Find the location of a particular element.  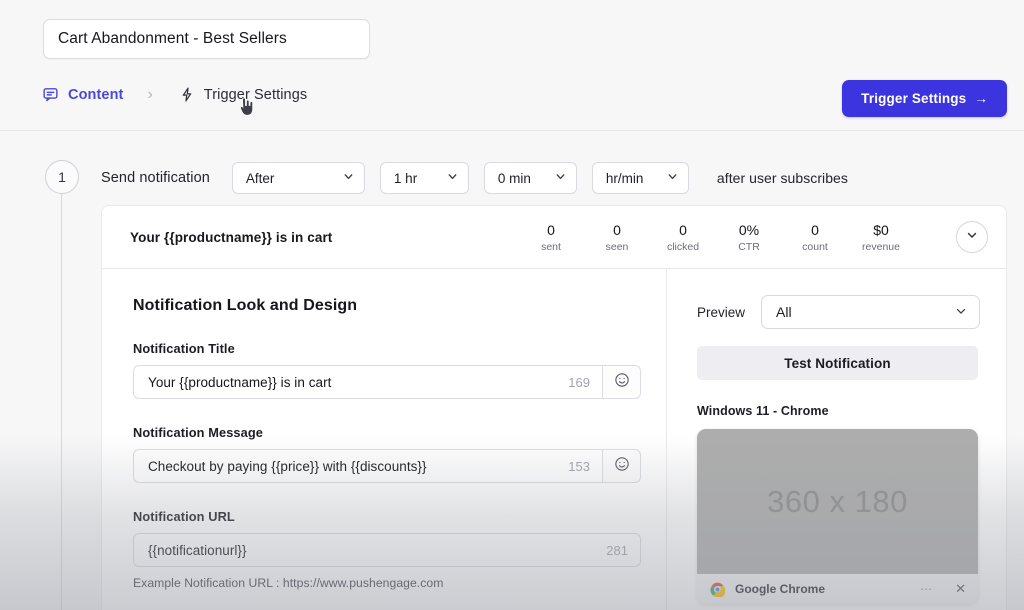

metric-ctr-value: 0% is located at coordinates (749, 229).